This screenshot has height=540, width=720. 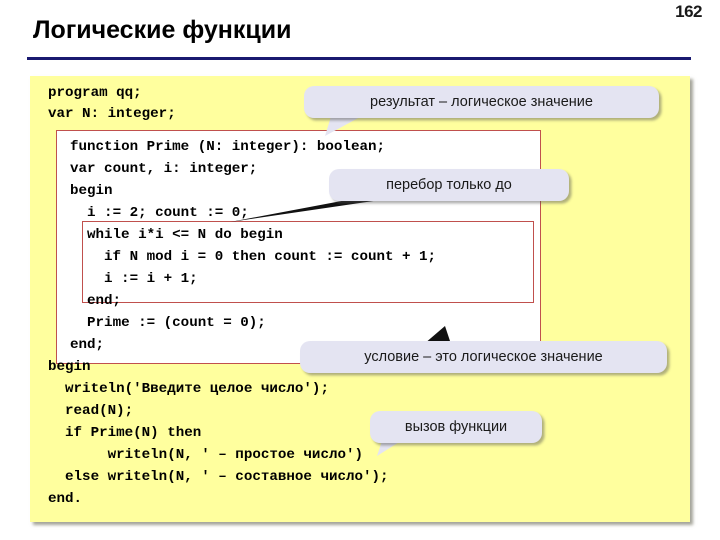 I want to click on code-line: while i*i <= N do begin, so click(x=185, y=235).